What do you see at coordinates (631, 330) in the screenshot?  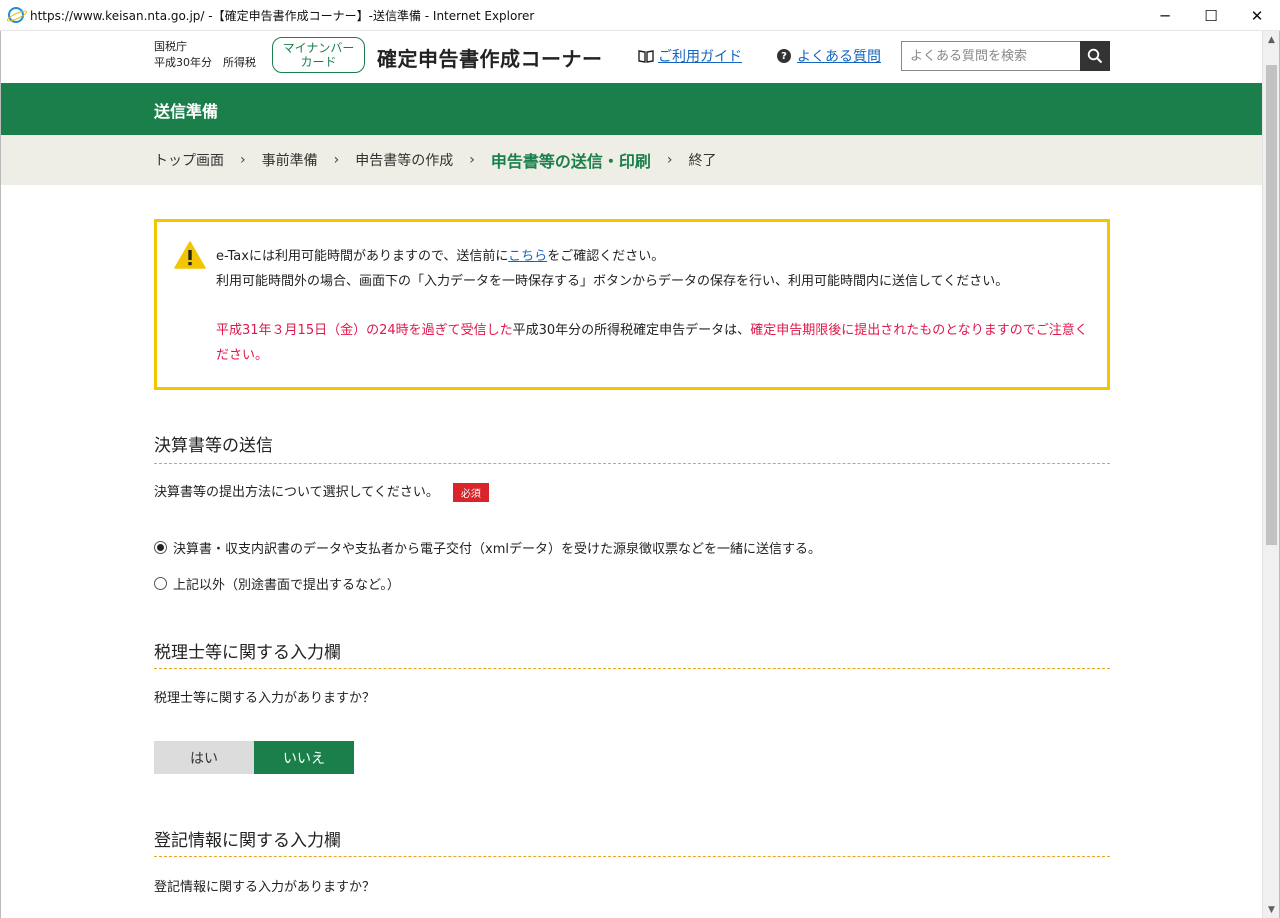 I see `deadline-black: 平成30年分の所得税確定申告データは、` at bounding box center [631, 330].